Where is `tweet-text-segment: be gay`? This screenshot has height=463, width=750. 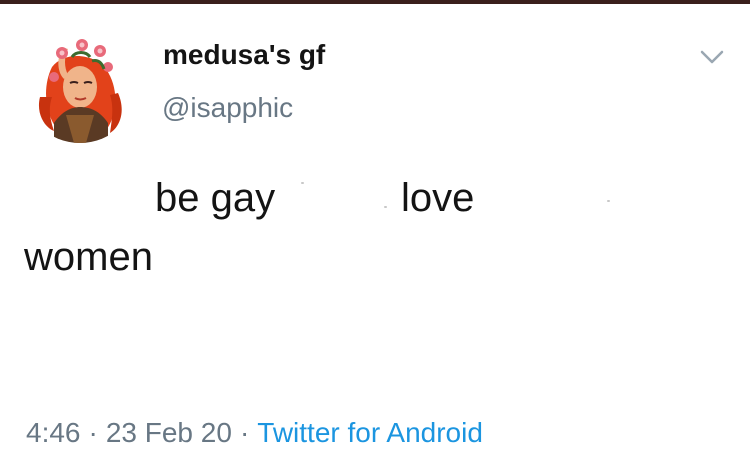
tweet-text-segment: be gay is located at coordinates (215, 198).